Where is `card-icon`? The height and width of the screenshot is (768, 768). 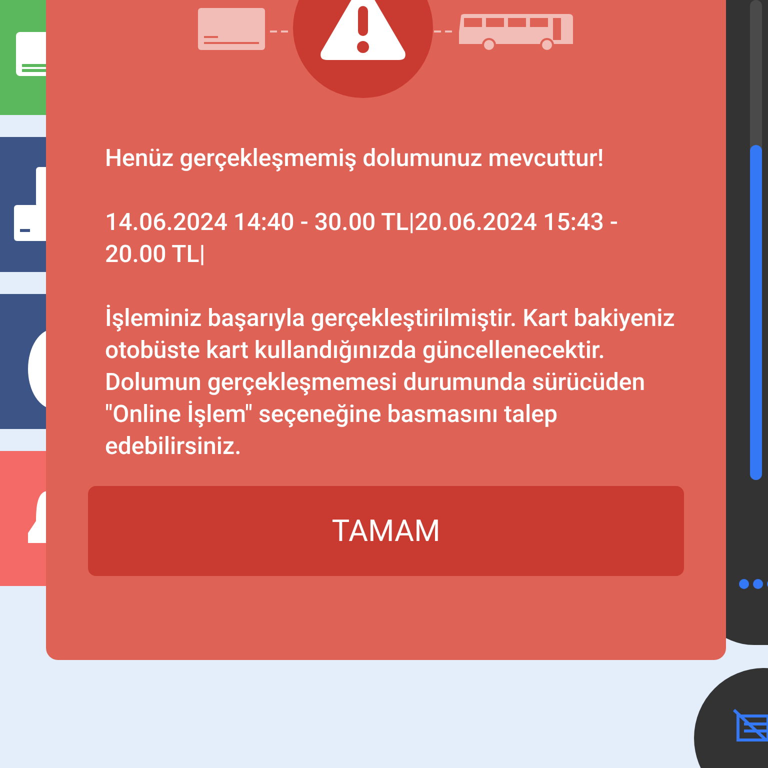 card-icon is located at coordinates (231, 29).